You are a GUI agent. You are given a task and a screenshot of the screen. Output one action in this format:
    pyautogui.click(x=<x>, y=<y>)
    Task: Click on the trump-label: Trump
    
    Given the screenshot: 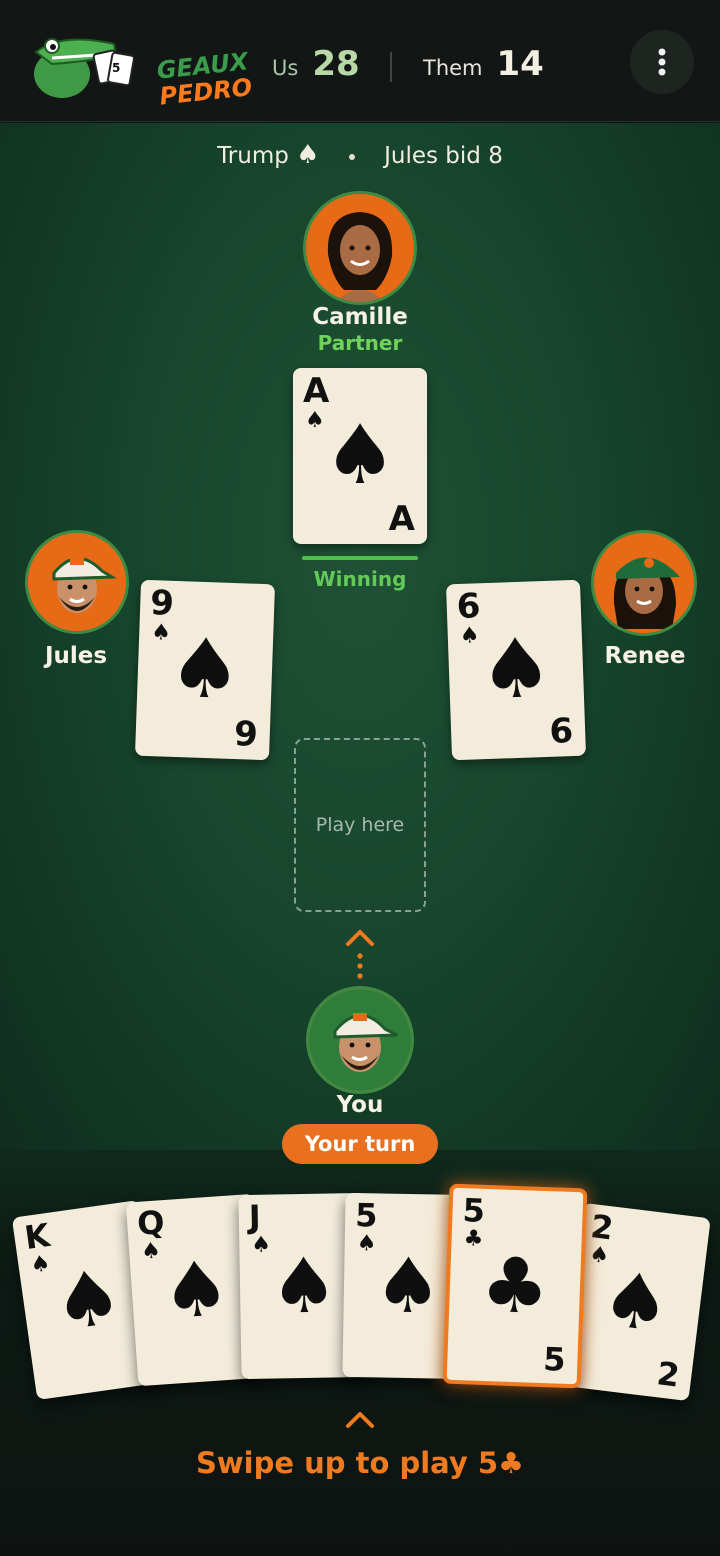 What is the action you would take?
    pyautogui.click(x=253, y=156)
    